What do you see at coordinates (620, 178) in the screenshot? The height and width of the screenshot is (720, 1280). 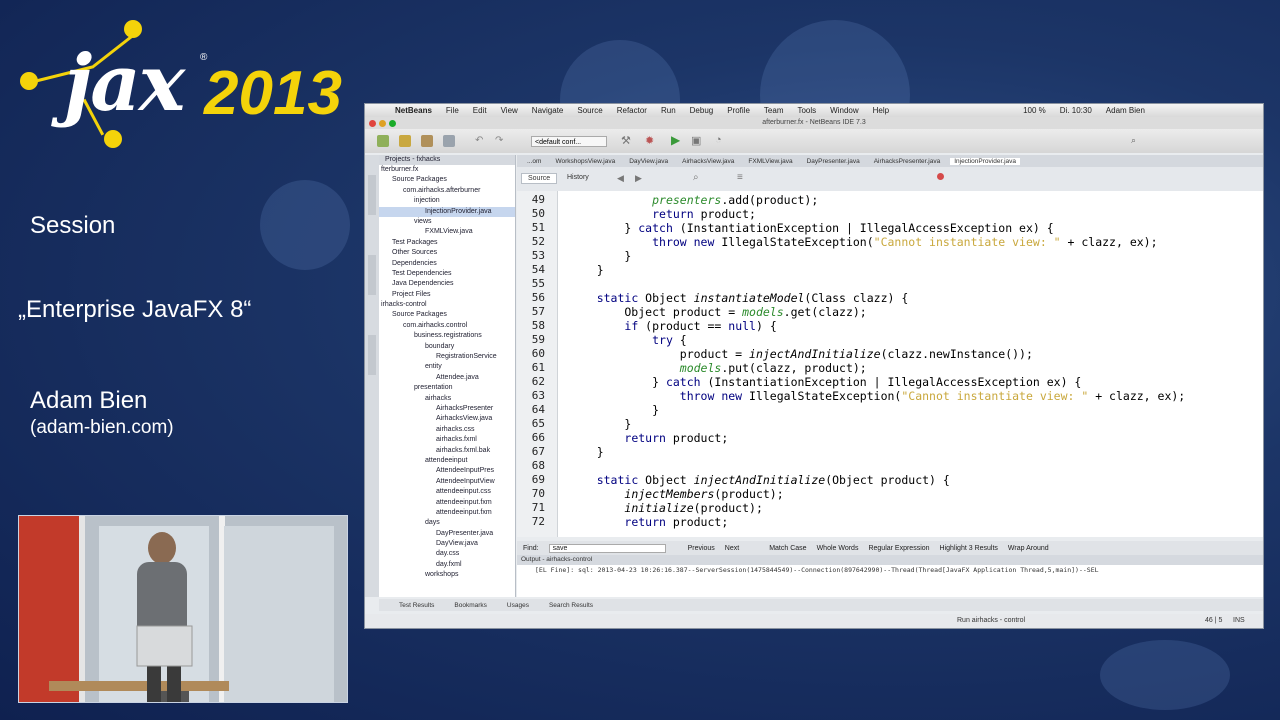 I see `back-icon: ◀` at bounding box center [620, 178].